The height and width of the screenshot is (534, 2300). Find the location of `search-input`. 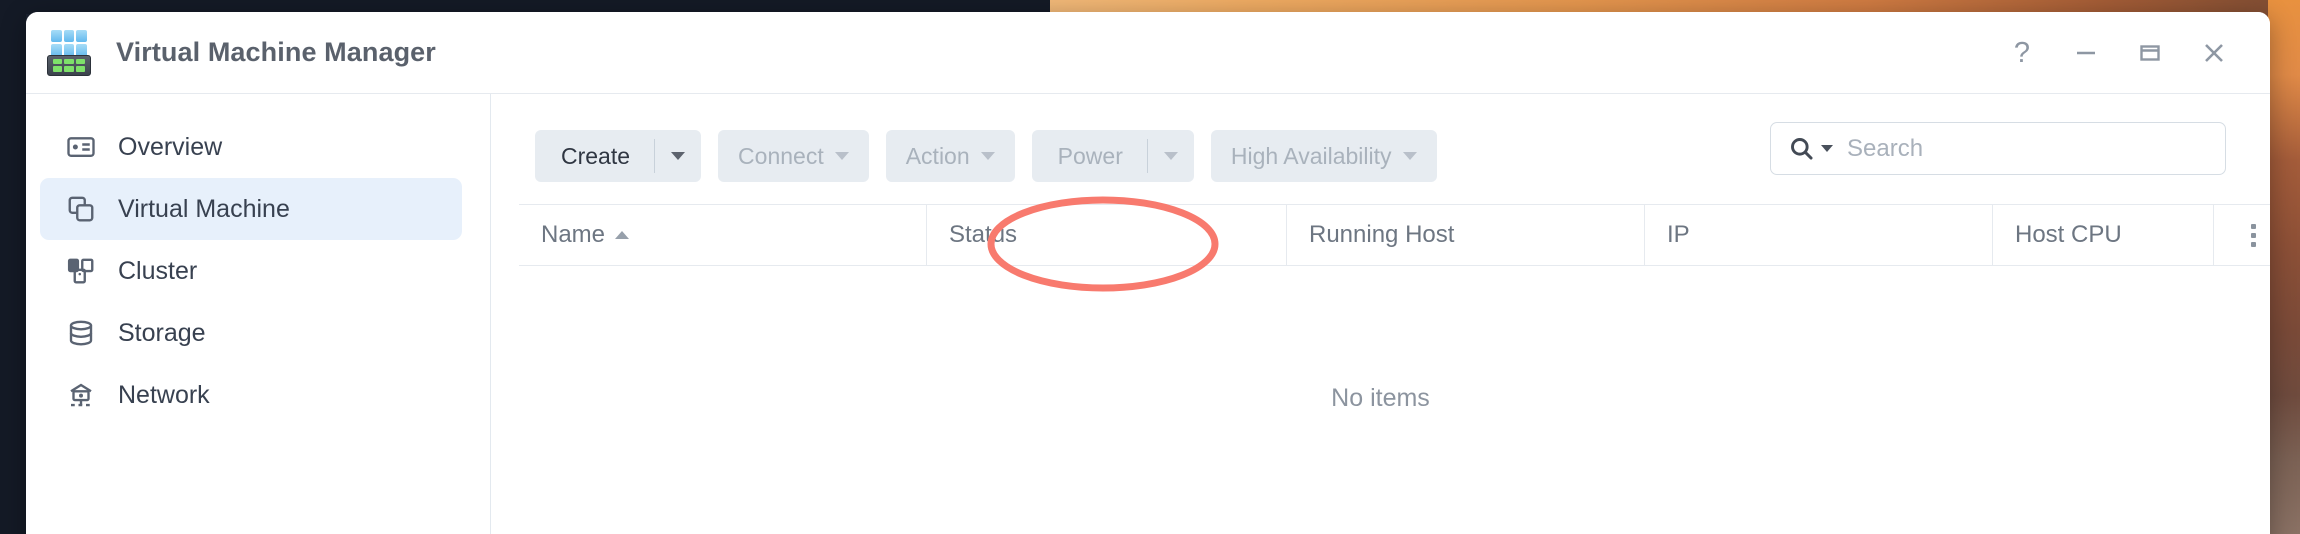

search-input is located at coordinates (2033, 148).